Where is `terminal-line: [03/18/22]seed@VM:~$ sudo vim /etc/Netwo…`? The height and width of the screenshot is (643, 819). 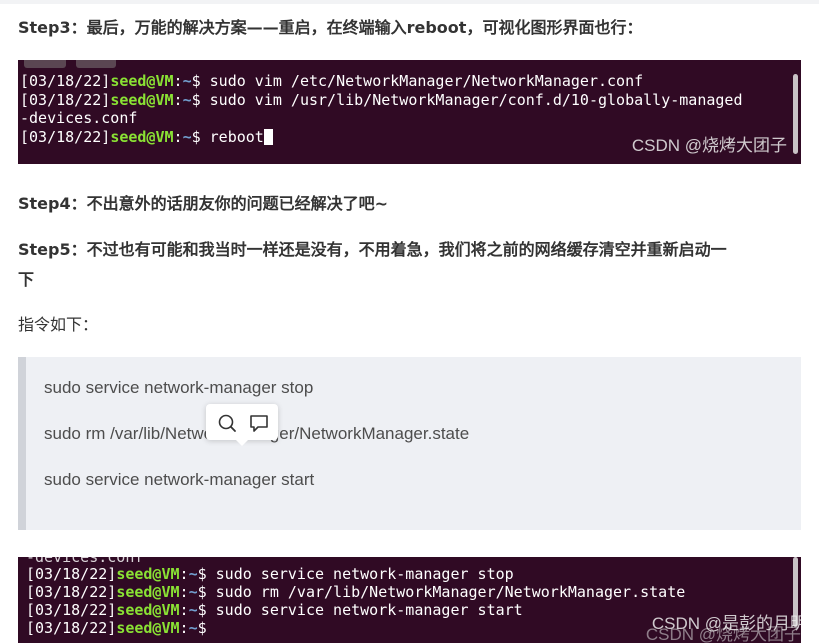
terminal-line: [03/18/22]seed@VM:~$ sudo vim /etc/Netwo… is located at coordinates (331, 81).